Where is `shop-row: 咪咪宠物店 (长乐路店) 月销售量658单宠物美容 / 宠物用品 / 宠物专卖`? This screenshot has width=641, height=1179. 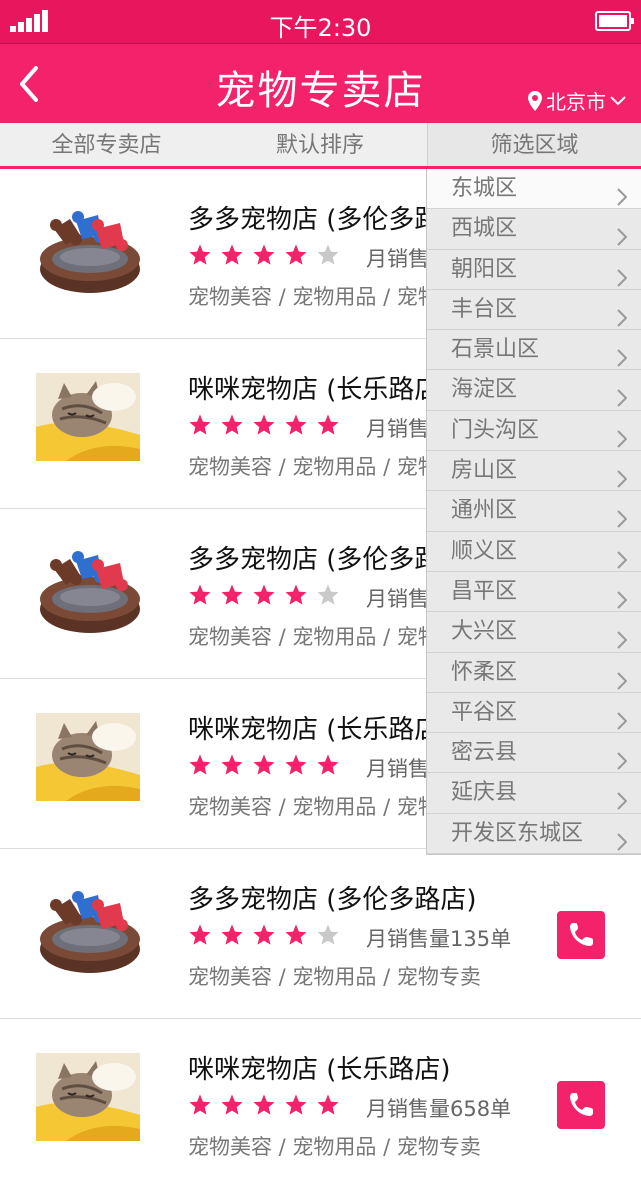 shop-row: 咪咪宠物店 (长乐路店) 月销售量658单宠物美容 / 宠物用品 / 宠物专卖 is located at coordinates (320, 1099).